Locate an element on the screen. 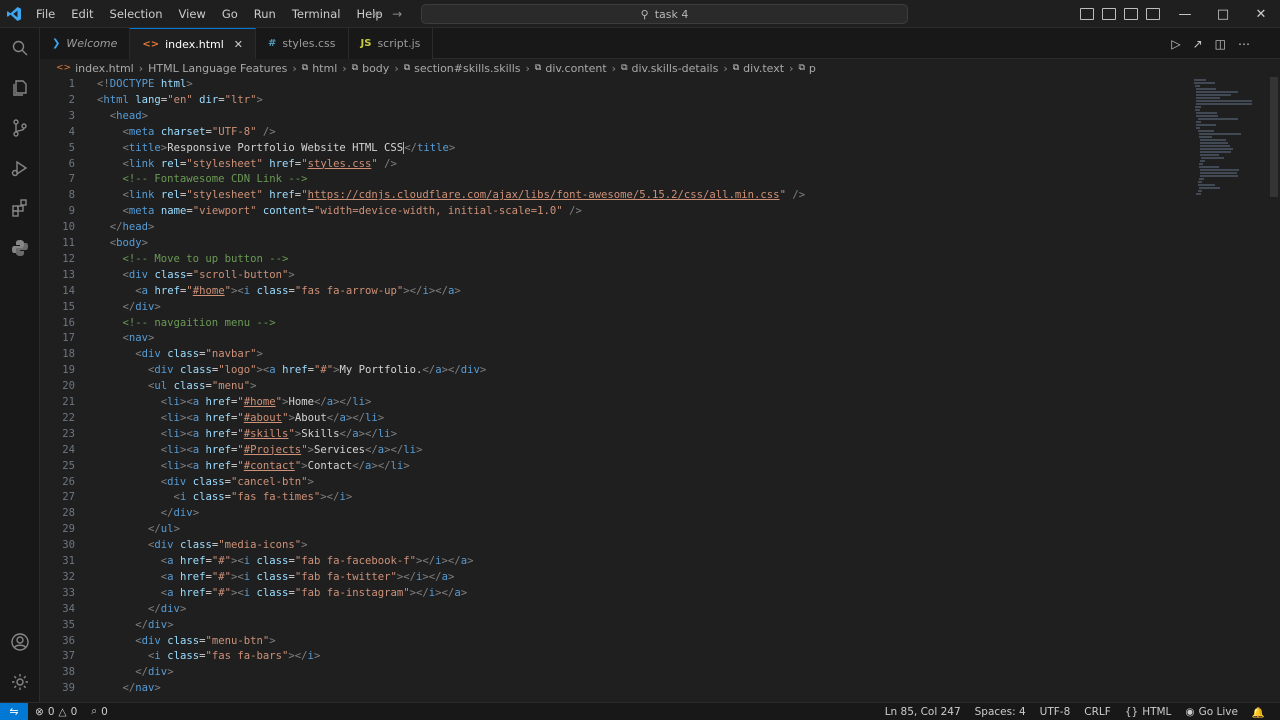 The height and width of the screenshot is (720, 1280). explorer-icon is located at coordinates (20, 48).